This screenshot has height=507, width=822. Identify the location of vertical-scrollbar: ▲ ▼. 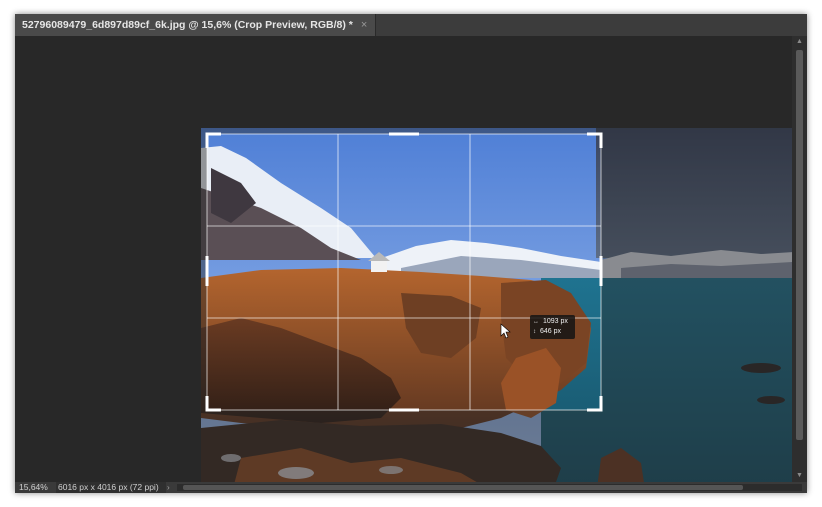
(799, 259).